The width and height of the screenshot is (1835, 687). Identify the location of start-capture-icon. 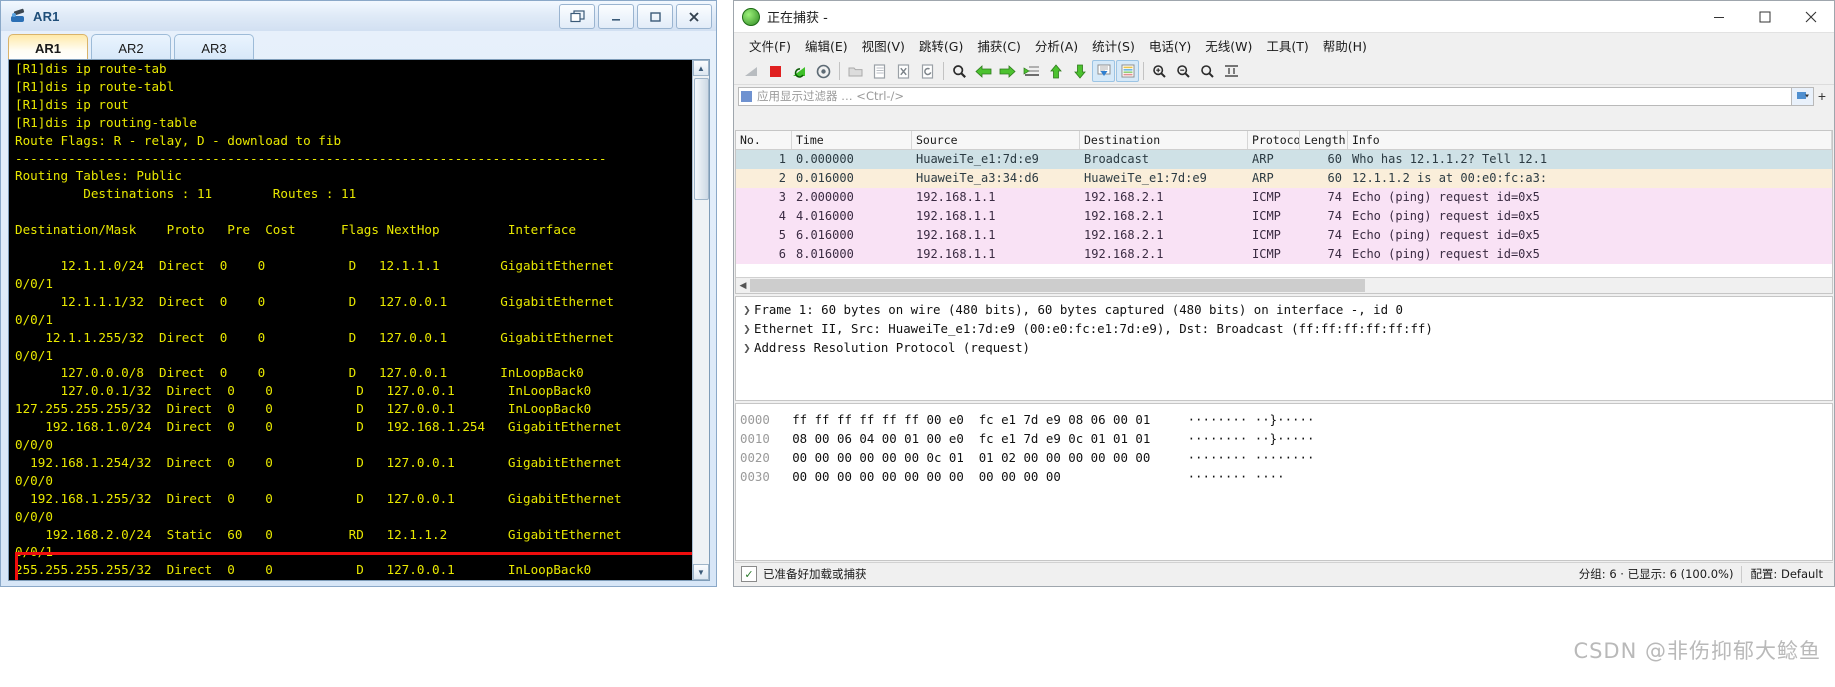
(751, 71).